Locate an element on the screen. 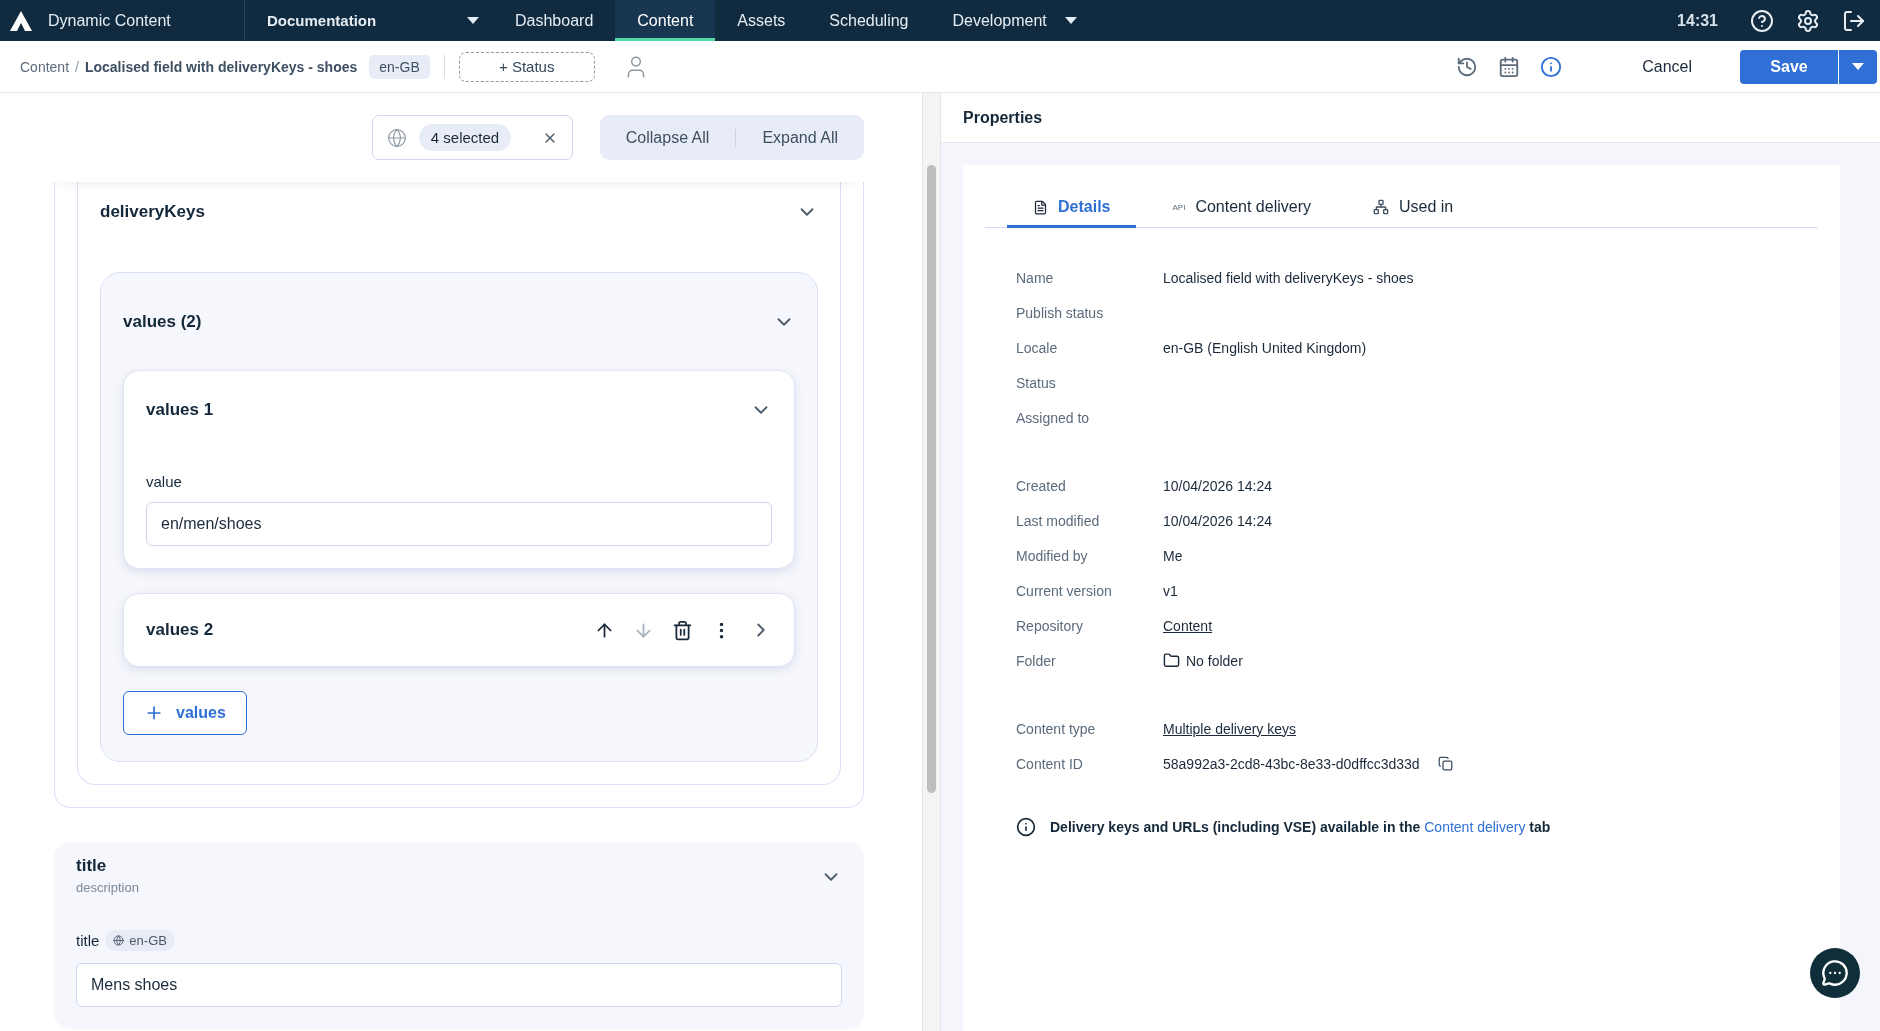 The width and height of the screenshot is (1880, 1031). property-label: Modified by is located at coordinates (1052, 555).